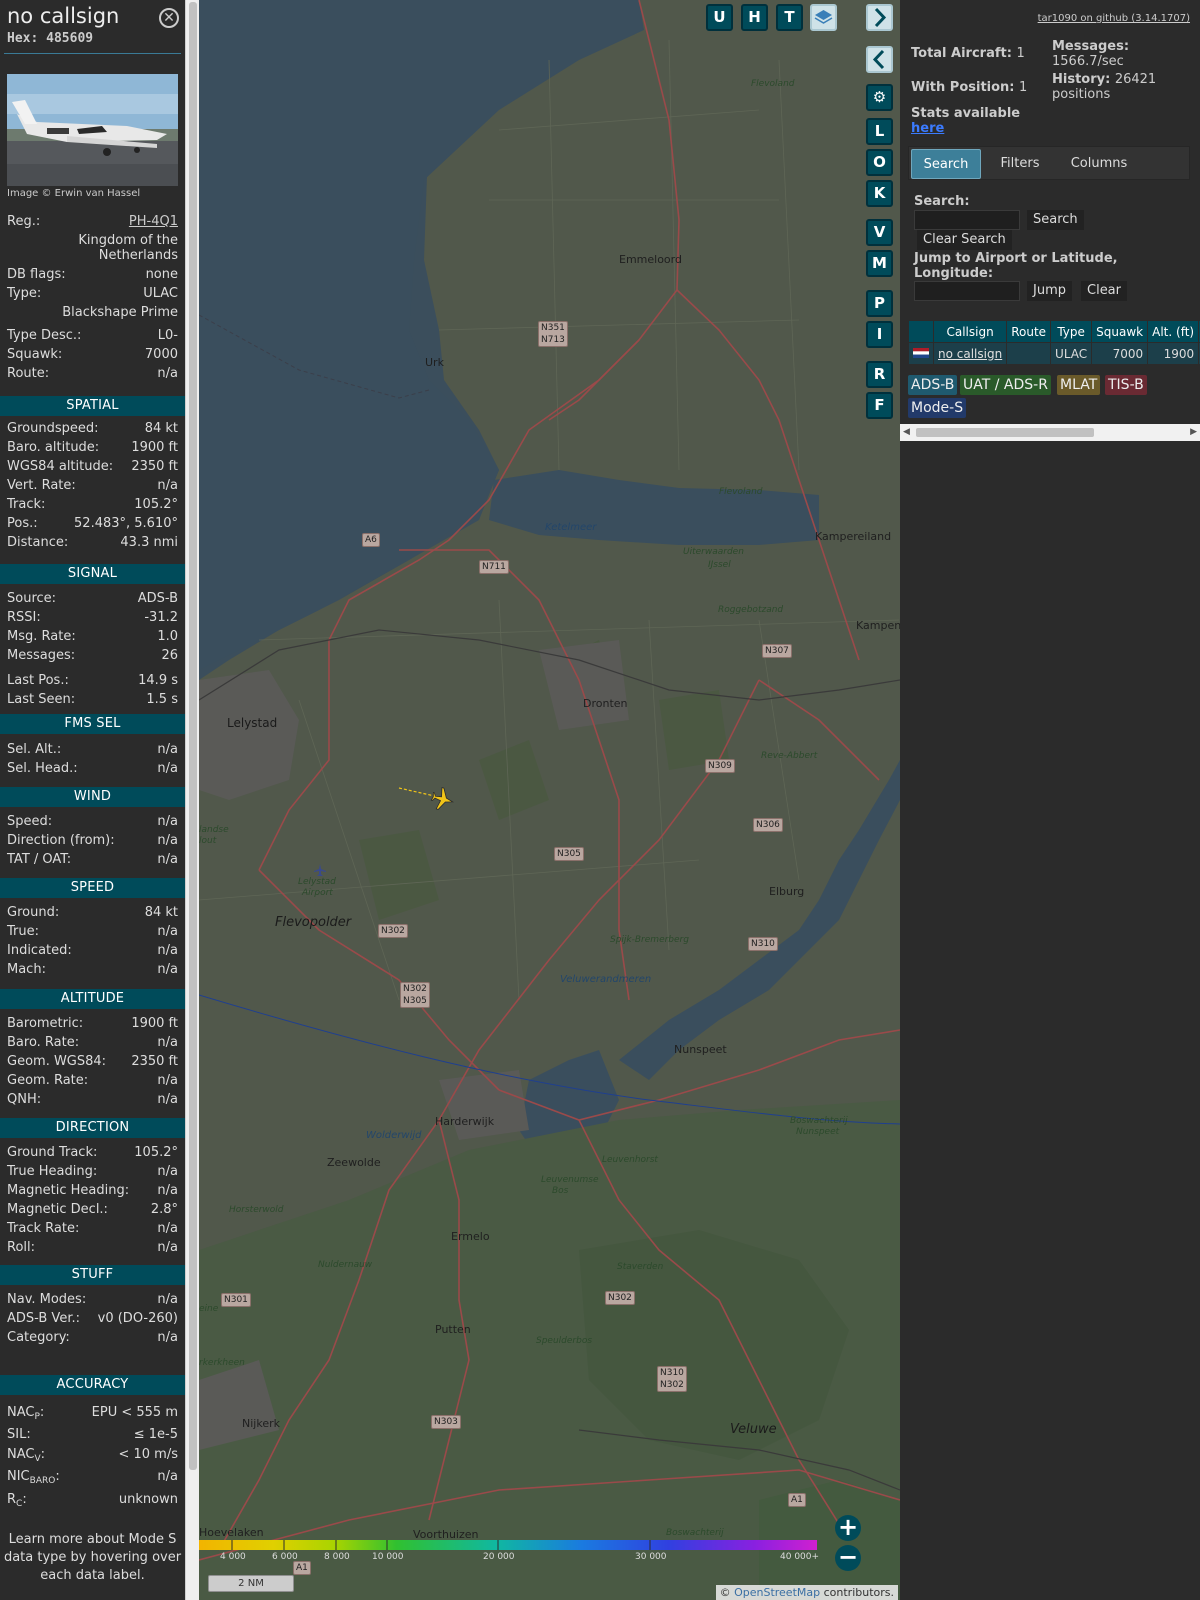 The image size is (1200, 1600). What do you see at coordinates (38, 681) in the screenshot?
I see `signal-row-label: Last Pos.:` at bounding box center [38, 681].